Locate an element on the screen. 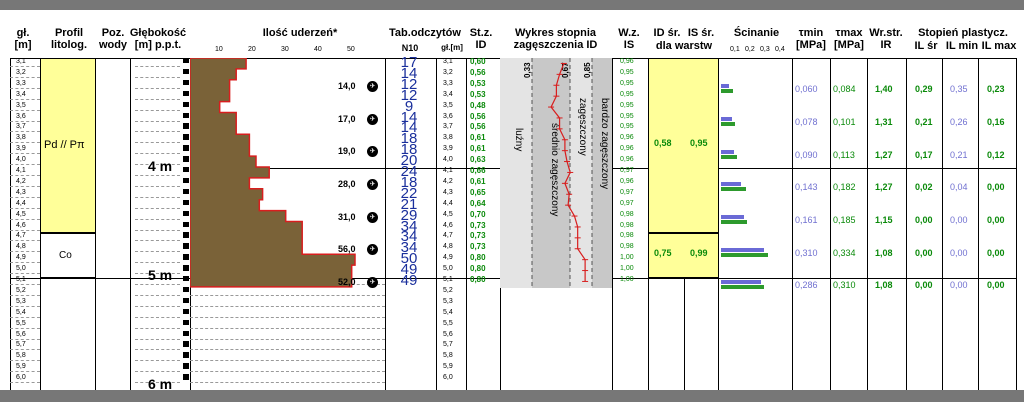 The width and height of the screenshot is (1024, 402). depth-label: 5,2 is located at coordinates (21, 290).